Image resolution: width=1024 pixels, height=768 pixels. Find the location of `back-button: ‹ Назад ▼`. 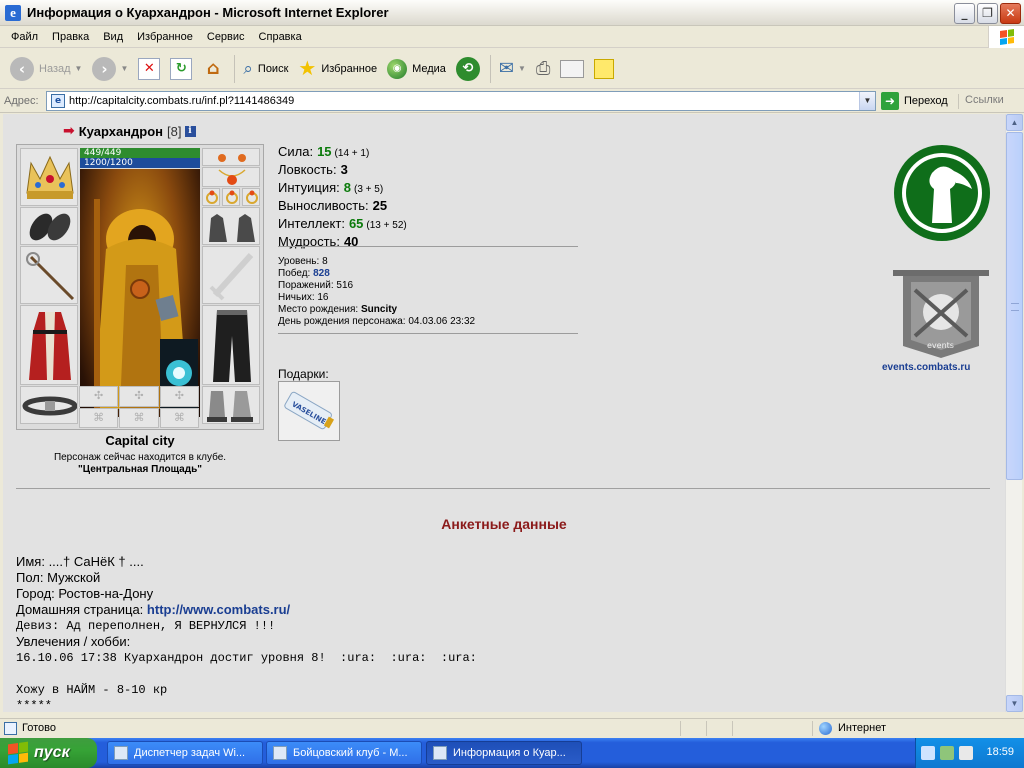

back-button: ‹ Назад ▼ is located at coordinates (46, 69).